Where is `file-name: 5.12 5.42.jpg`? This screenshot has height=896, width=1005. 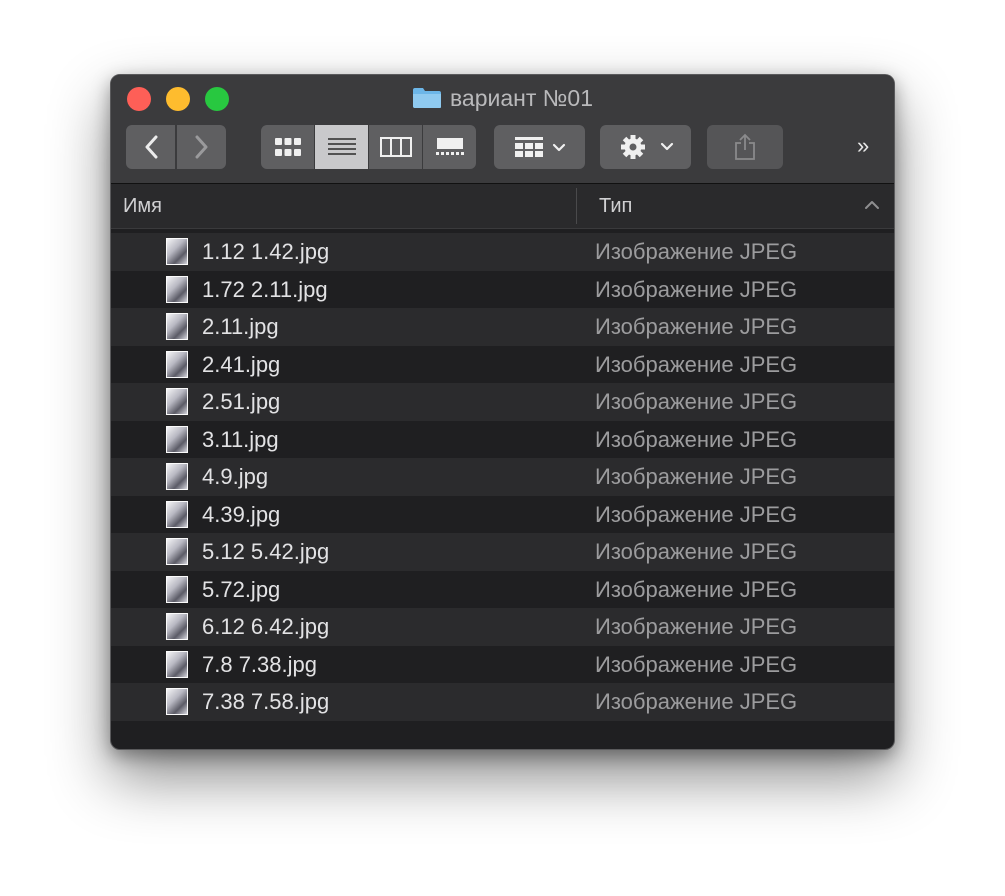
file-name: 5.12 5.42.jpg is located at coordinates (266, 551).